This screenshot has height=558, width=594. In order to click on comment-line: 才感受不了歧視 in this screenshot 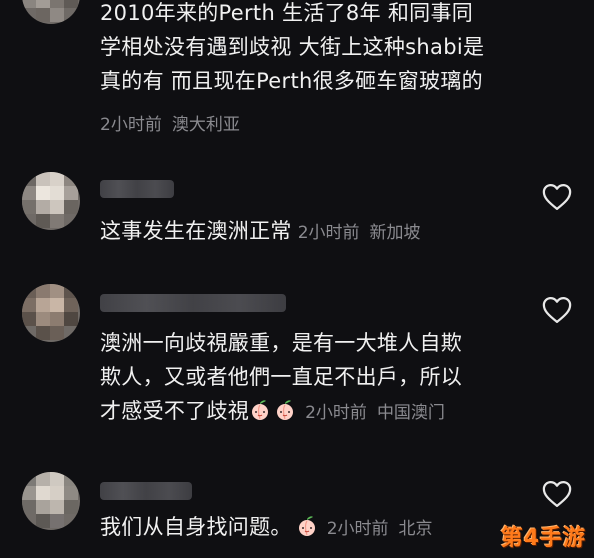, I will do `click(175, 411)`.